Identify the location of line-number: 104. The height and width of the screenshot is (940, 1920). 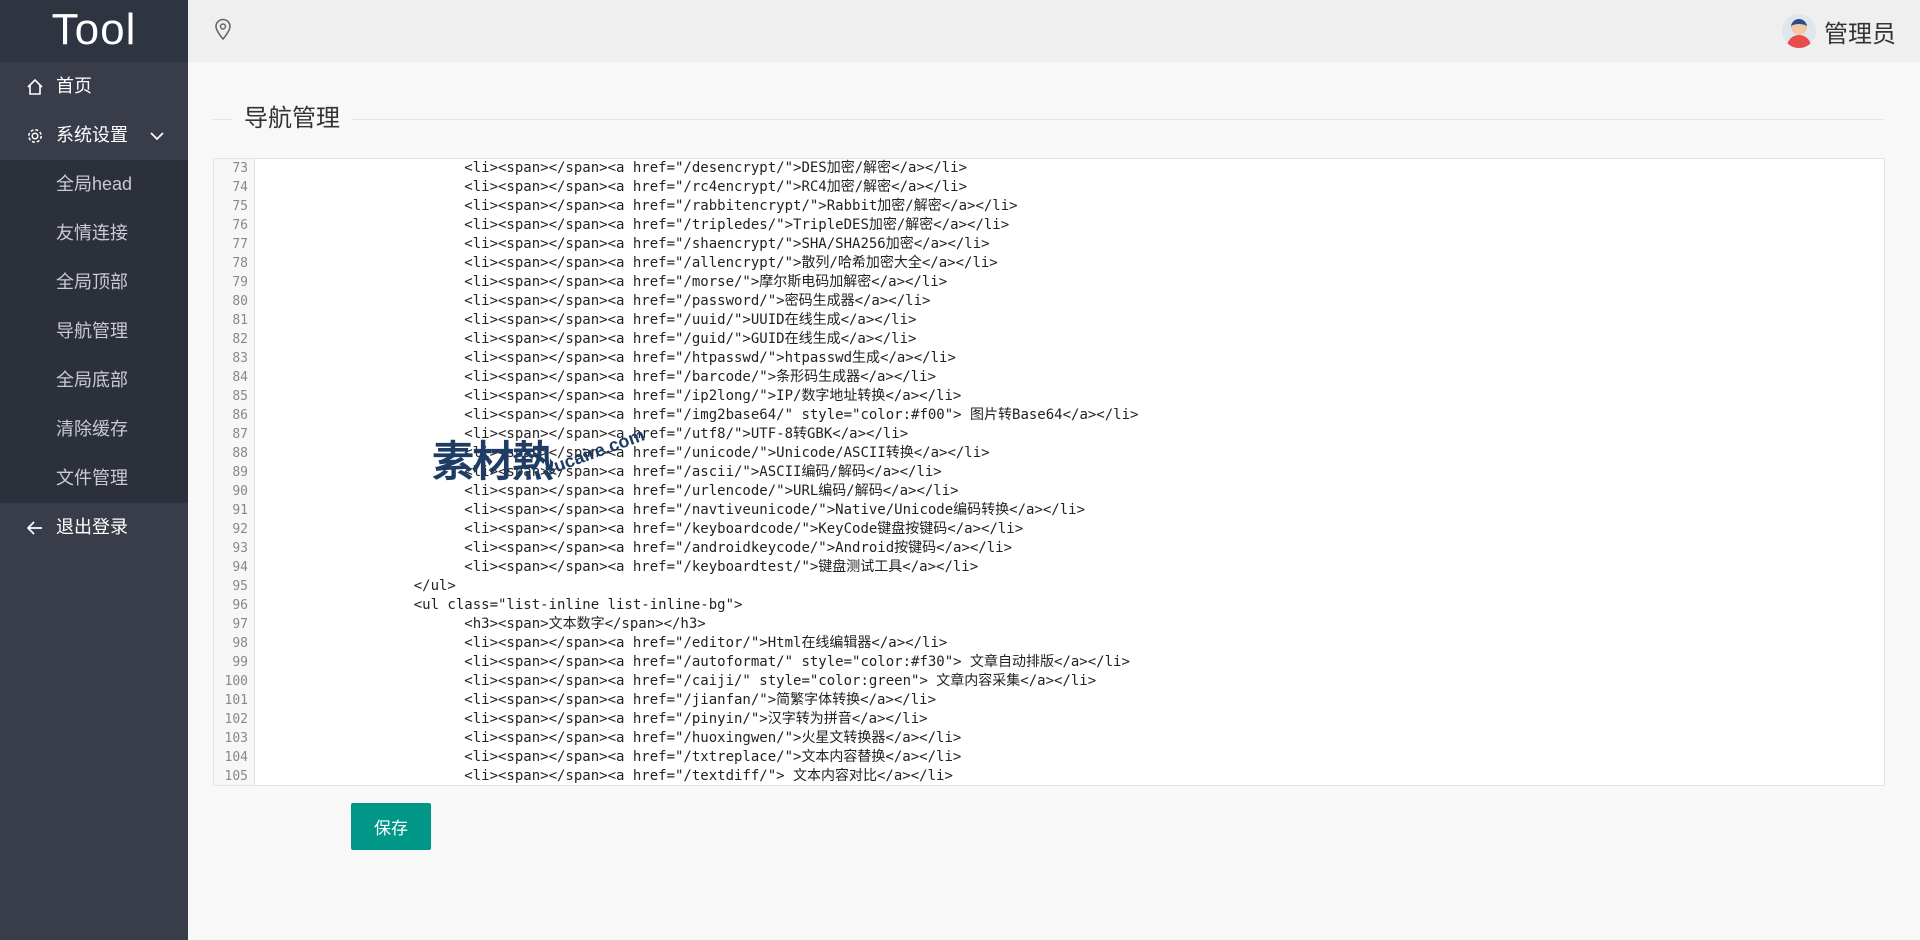
(236, 757).